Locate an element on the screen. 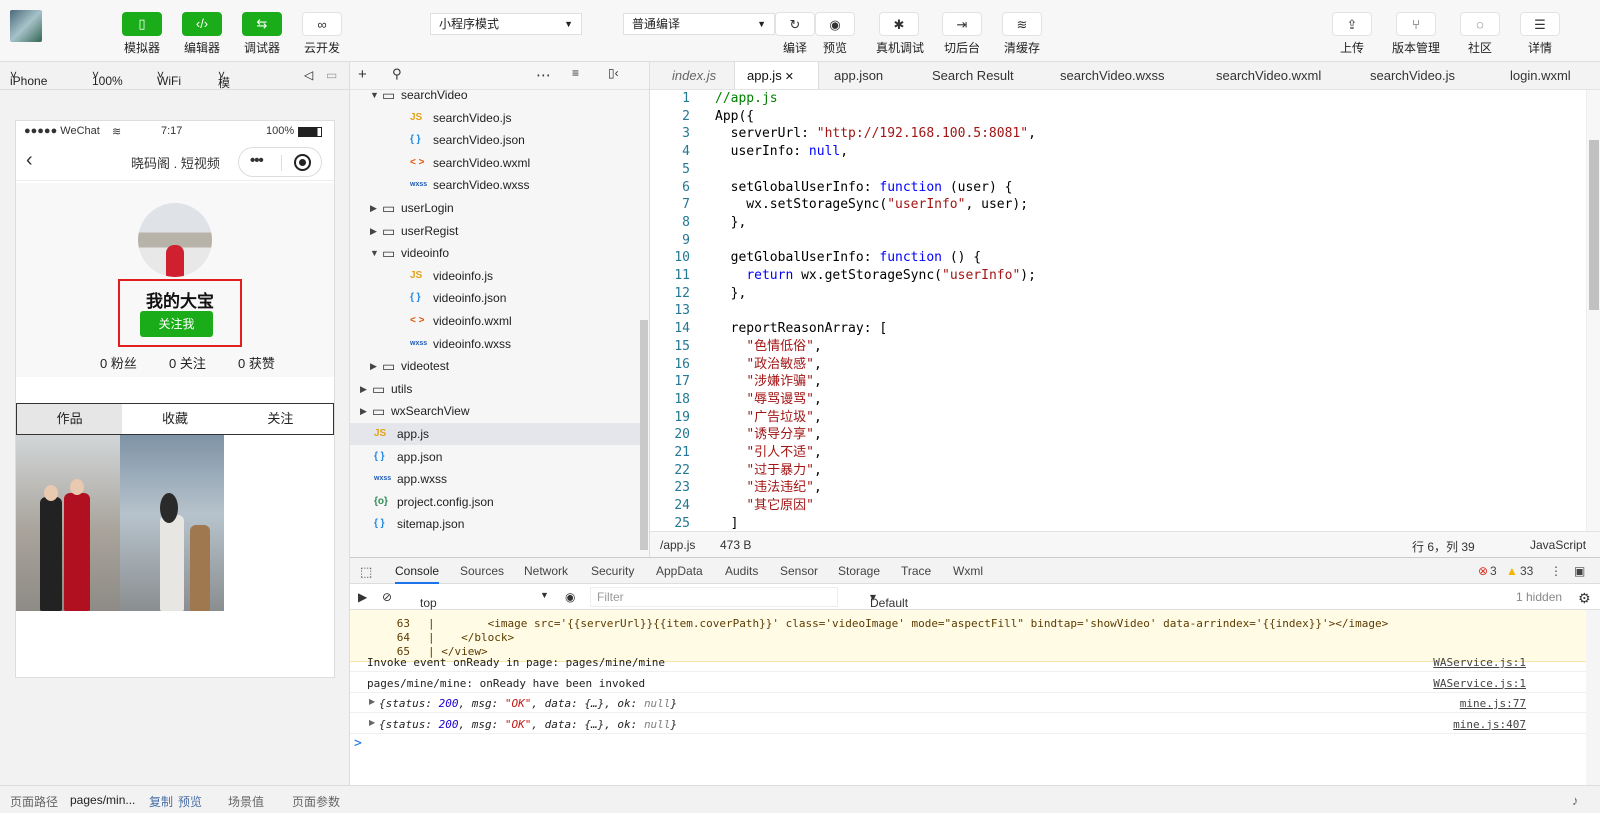 This screenshot has width=1600, height=813. tree-item: wxss searchVideo.wxss is located at coordinates (495, 185).